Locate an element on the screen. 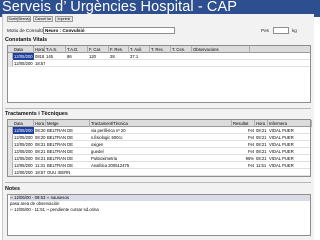 The image size is (320, 240). cell-treatment: via perifèrica nº 20 is located at coordinates (161, 130).